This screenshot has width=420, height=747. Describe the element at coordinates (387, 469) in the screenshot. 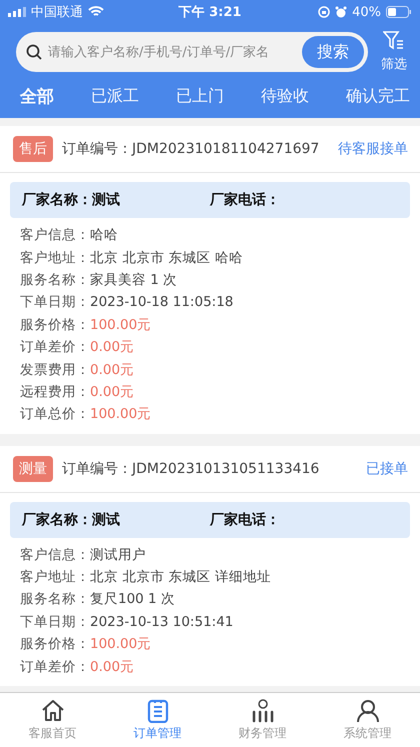

I see `order-status: 已接单` at that location.